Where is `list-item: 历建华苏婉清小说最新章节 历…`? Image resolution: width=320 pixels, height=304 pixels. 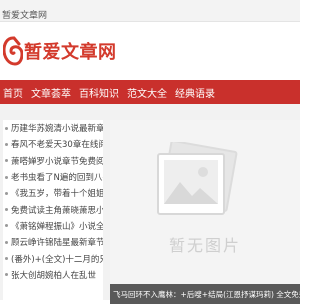 list-item: 历建华苏婉清小说最新章节 历… is located at coordinates (53, 128).